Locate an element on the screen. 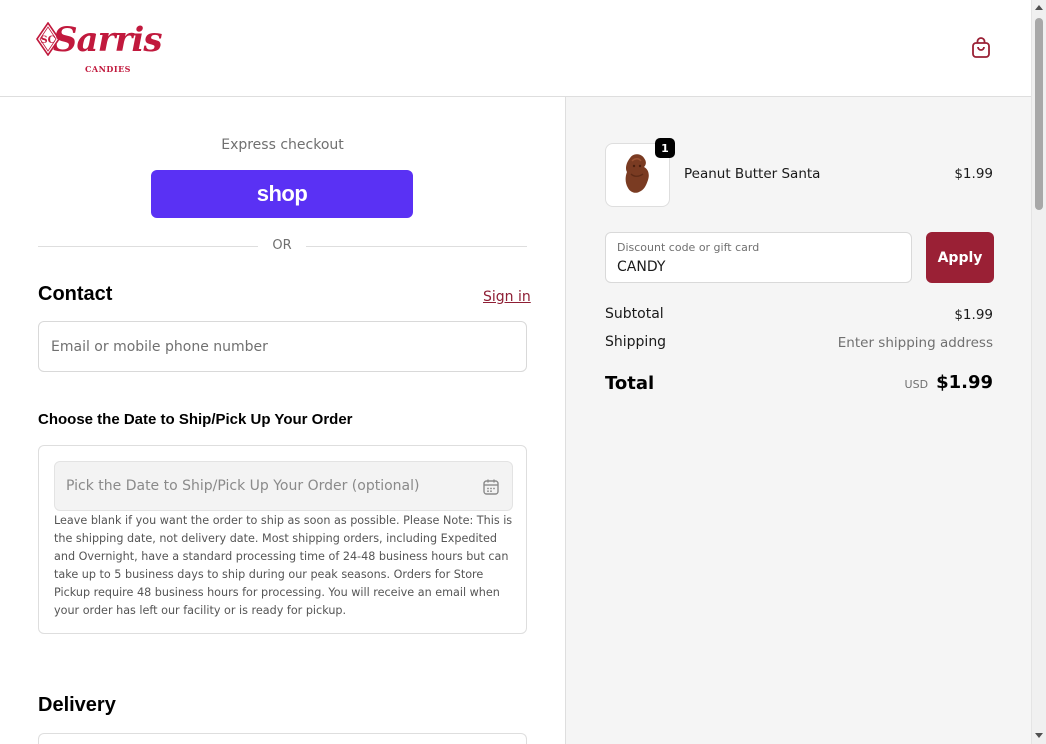  delivery-heading: Delivery is located at coordinates (77, 705).